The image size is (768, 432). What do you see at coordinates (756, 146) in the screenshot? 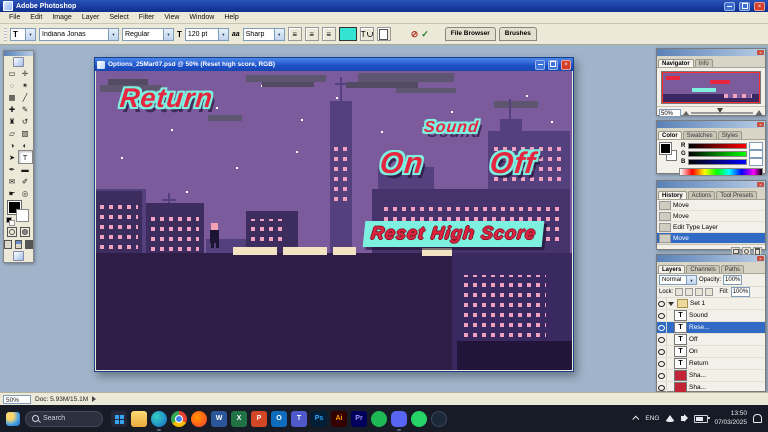
I see `red-value-field` at bounding box center [756, 146].